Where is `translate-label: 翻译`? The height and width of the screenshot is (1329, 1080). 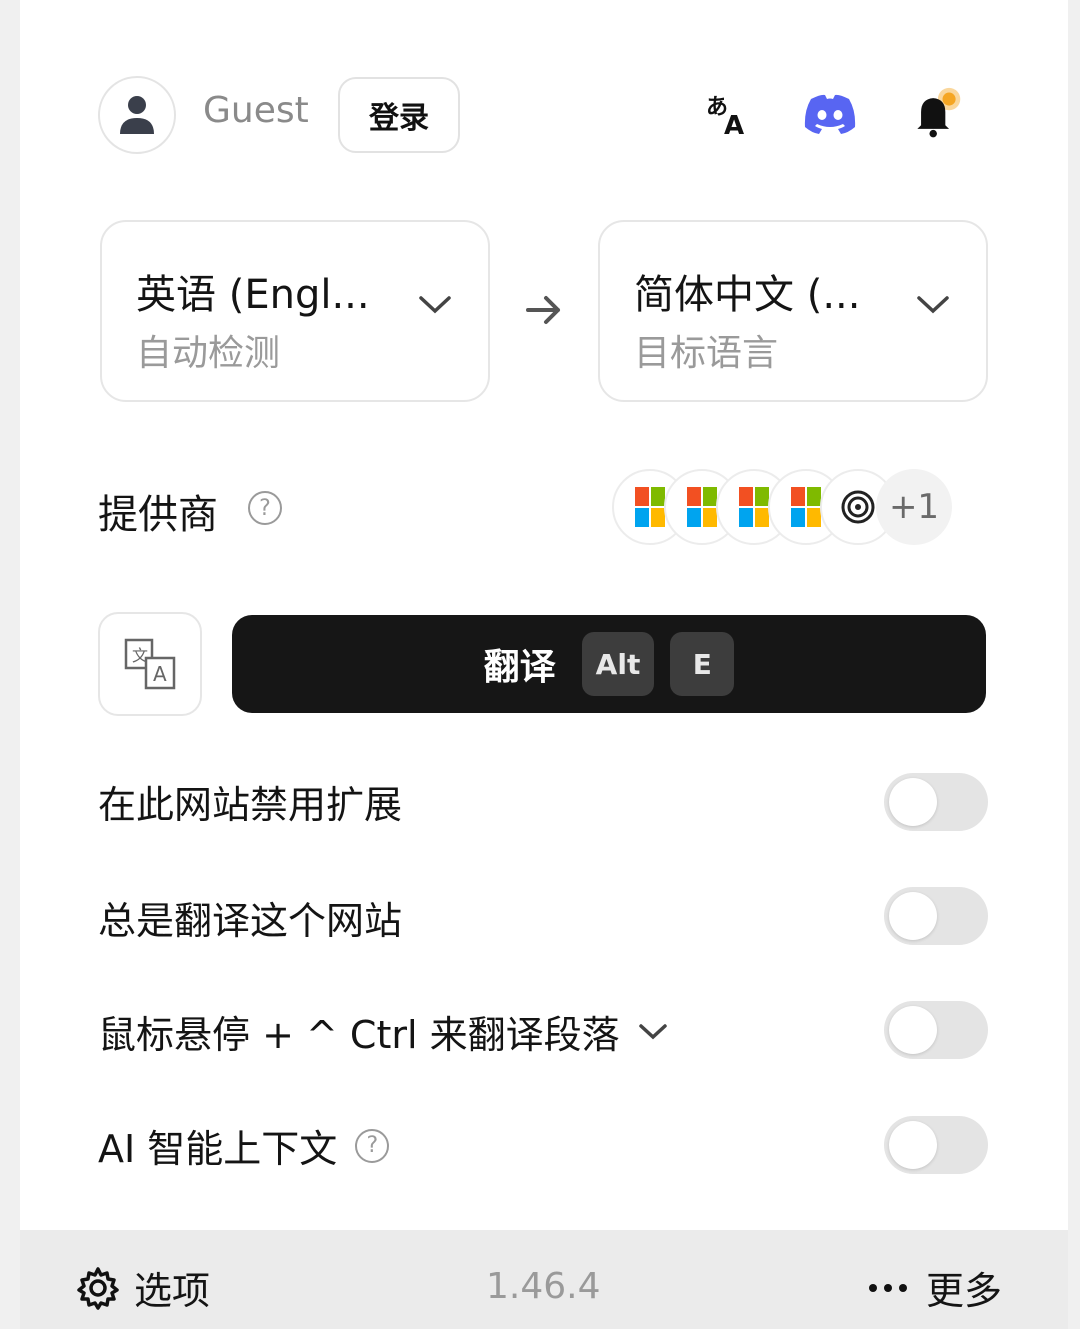
translate-label: 翻译 is located at coordinates (519, 667).